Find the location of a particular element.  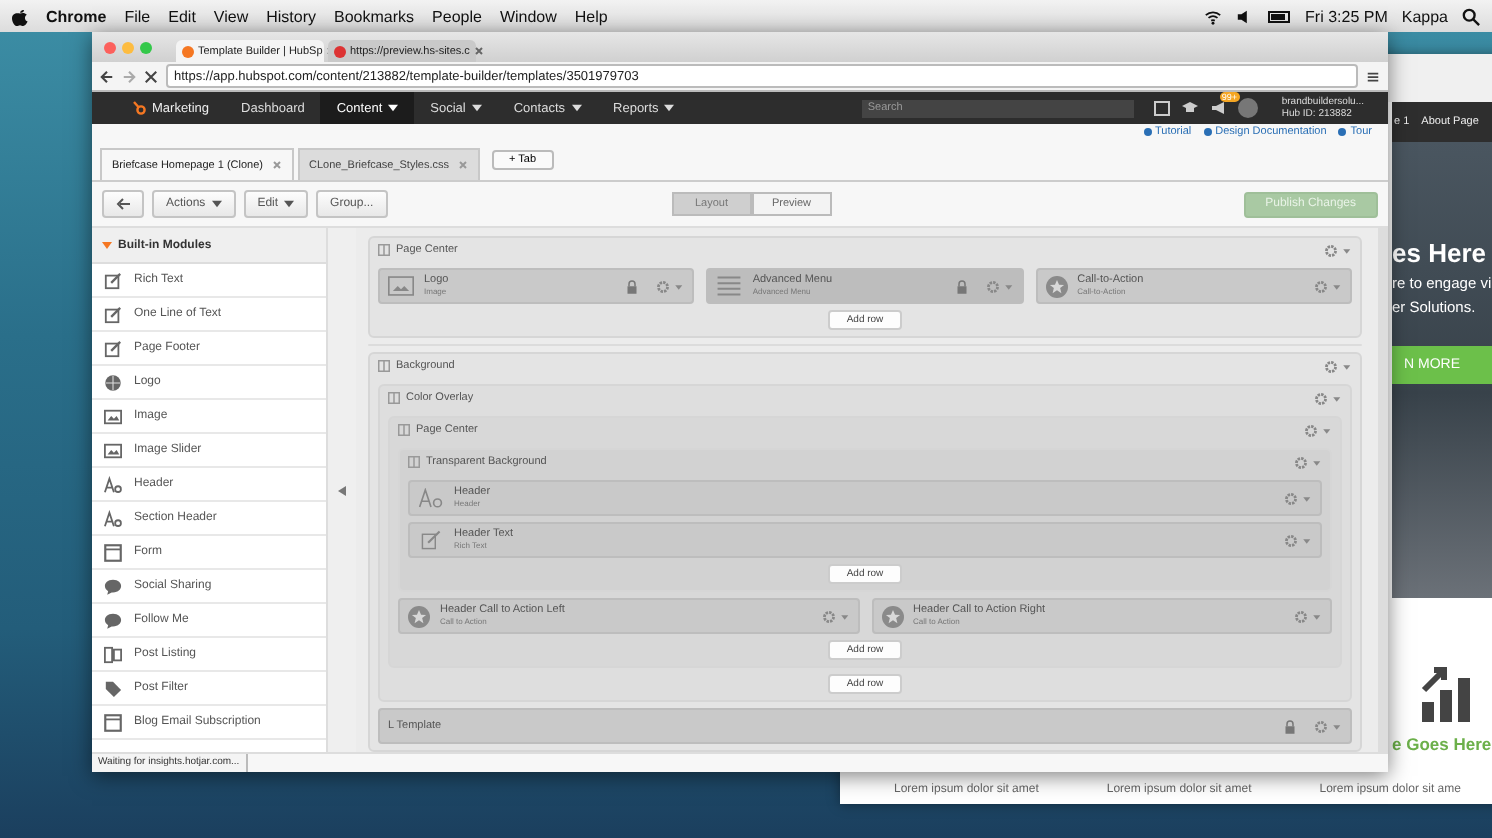

battery-icon is located at coordinates (1279, 16).